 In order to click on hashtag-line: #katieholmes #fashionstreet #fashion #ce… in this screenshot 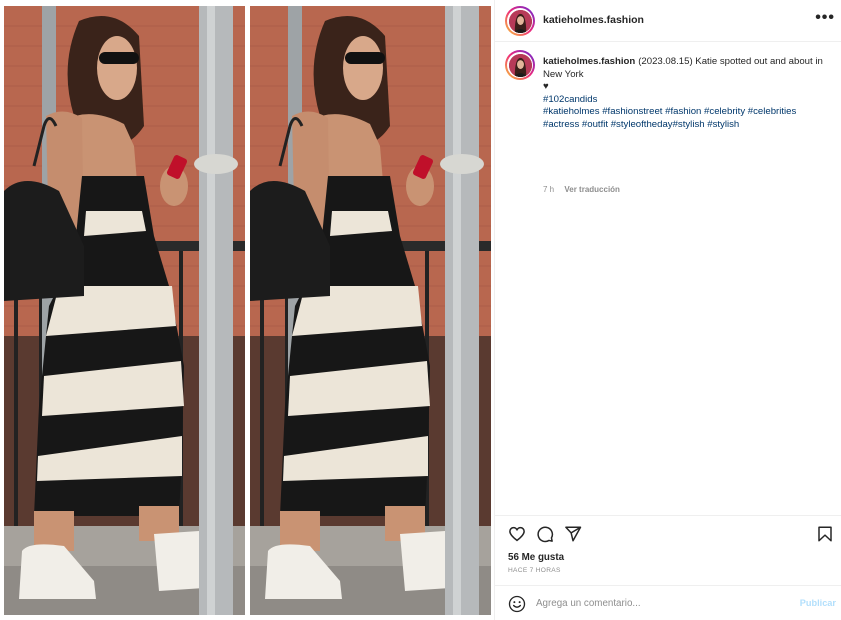, I will do `click(688, 112)`.